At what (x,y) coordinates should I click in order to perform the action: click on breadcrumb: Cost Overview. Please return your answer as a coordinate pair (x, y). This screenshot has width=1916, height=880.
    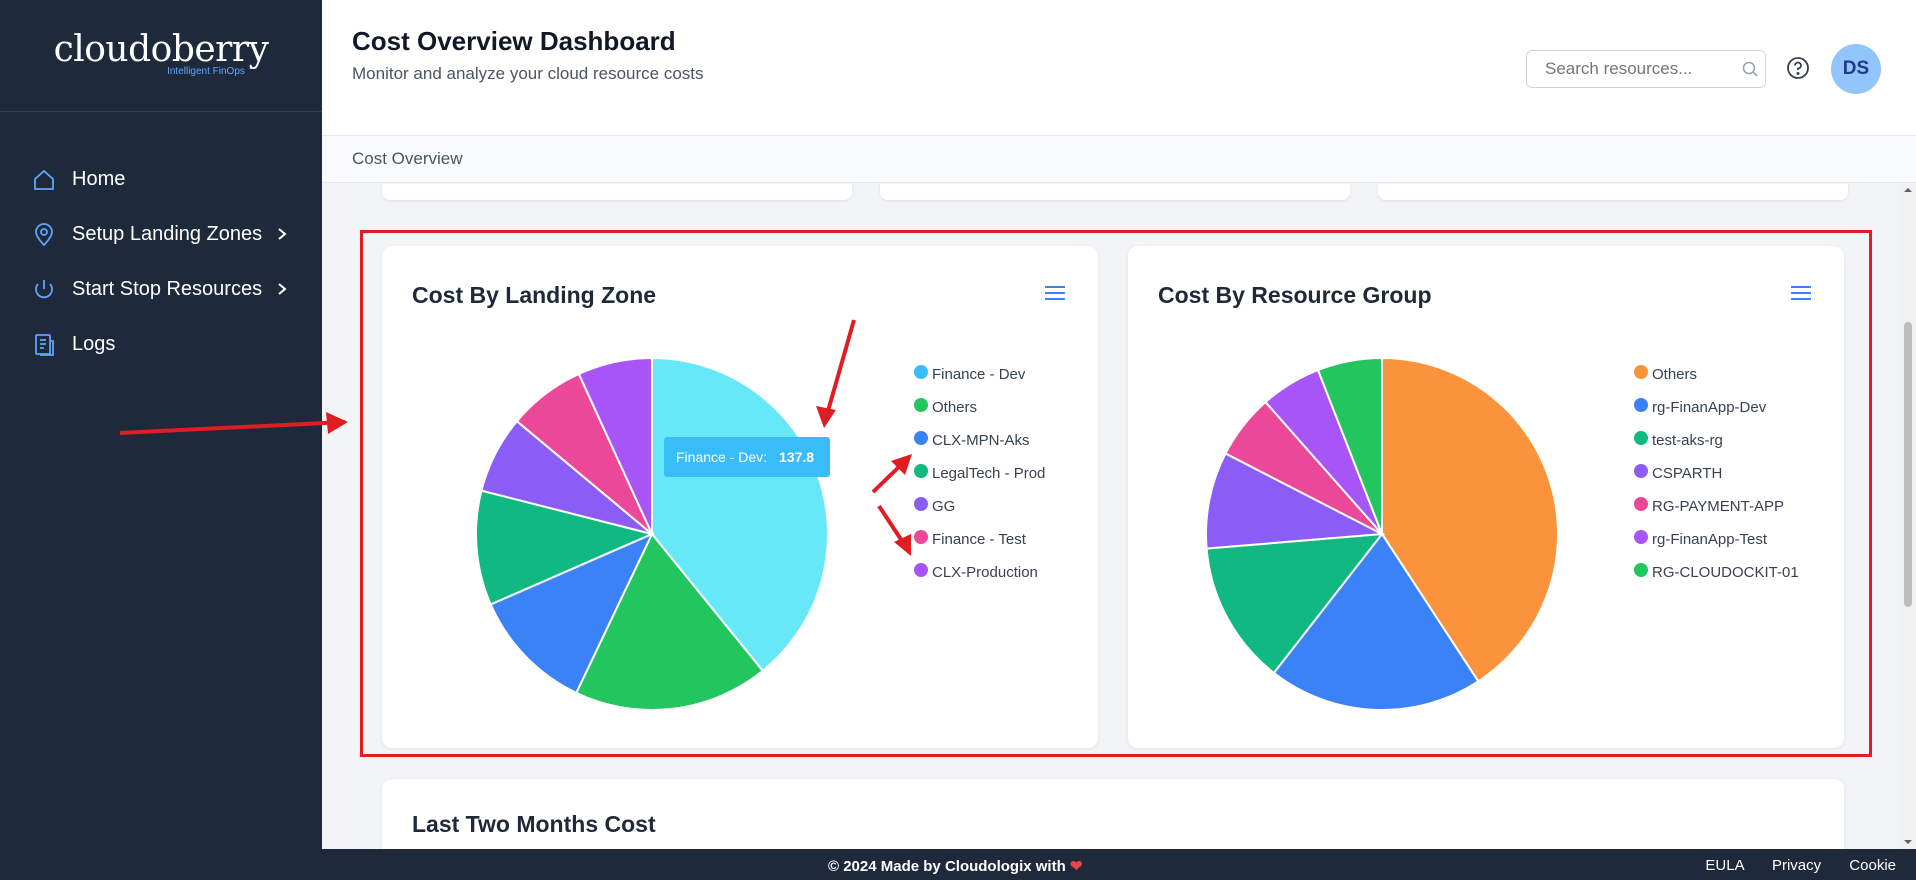
    Looking at the image, I should click on (1119, 159).